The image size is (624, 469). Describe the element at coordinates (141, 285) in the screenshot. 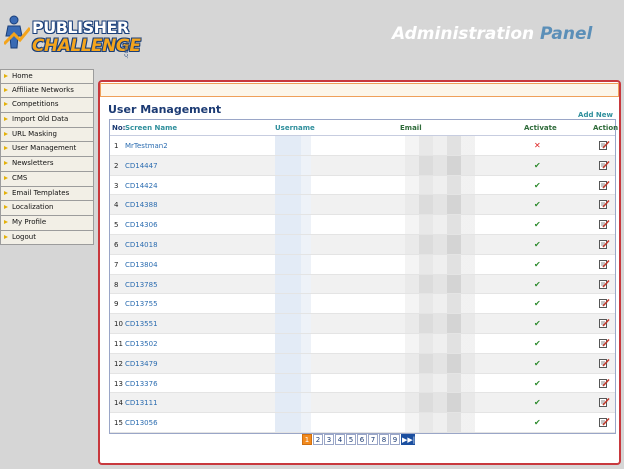

I see `screen-name-link: CD13785` at that location.